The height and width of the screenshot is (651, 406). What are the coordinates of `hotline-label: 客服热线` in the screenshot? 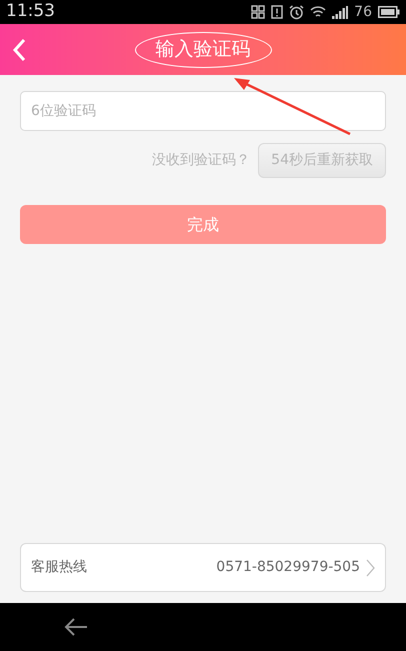 It's located at (59, 567).